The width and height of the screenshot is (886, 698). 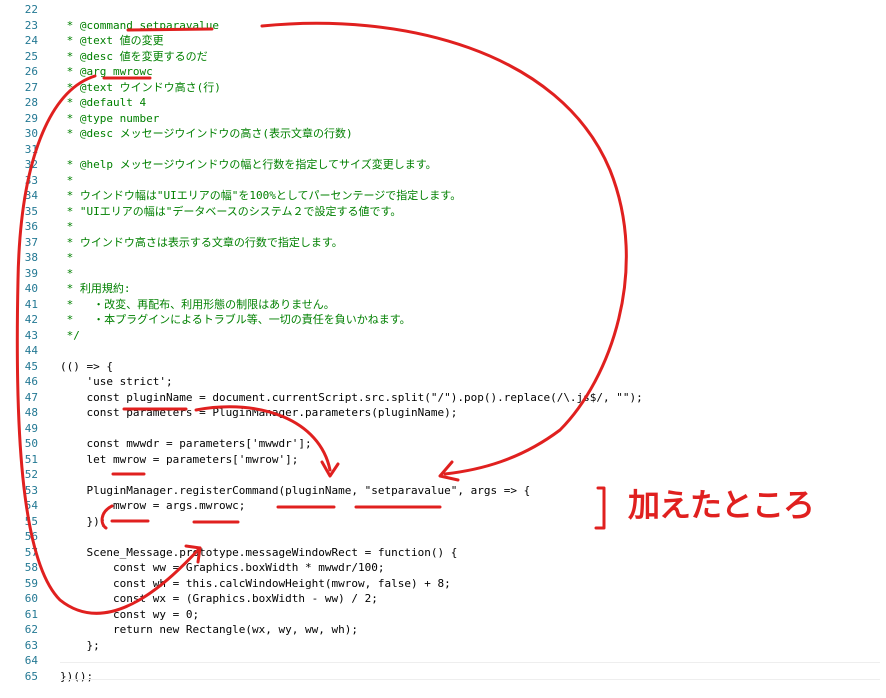 I want to click on bracket-right, so click(x=600, y=508).